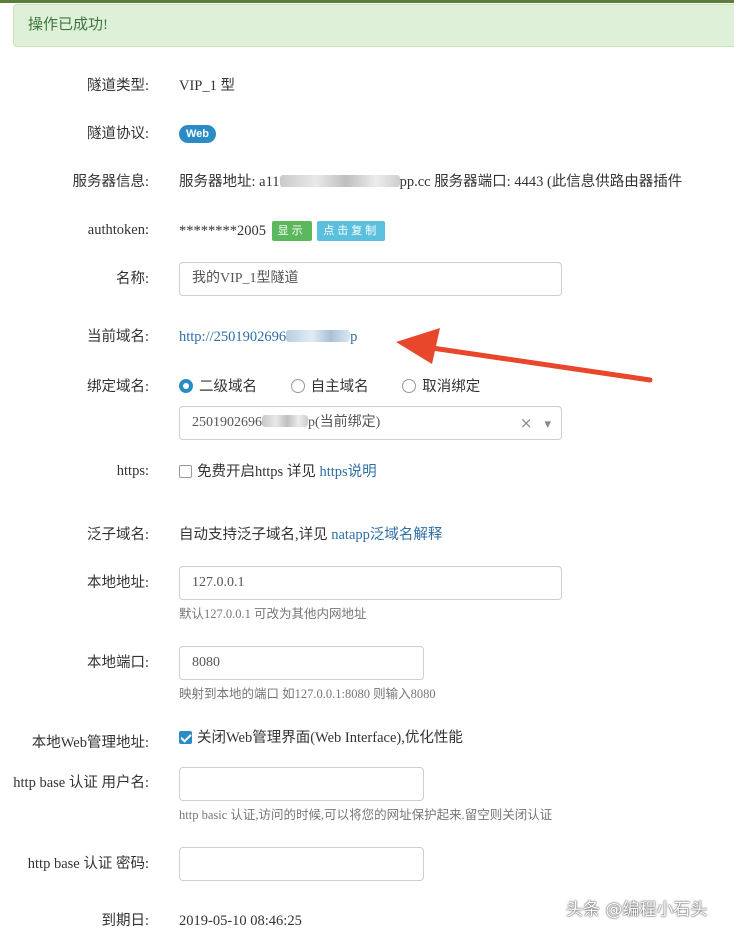 This screenshot has width=734, height=932. Describe the element at coordinates (117, 663) in the screenshot. I see `local-port-label: 本地端口:` at that location.